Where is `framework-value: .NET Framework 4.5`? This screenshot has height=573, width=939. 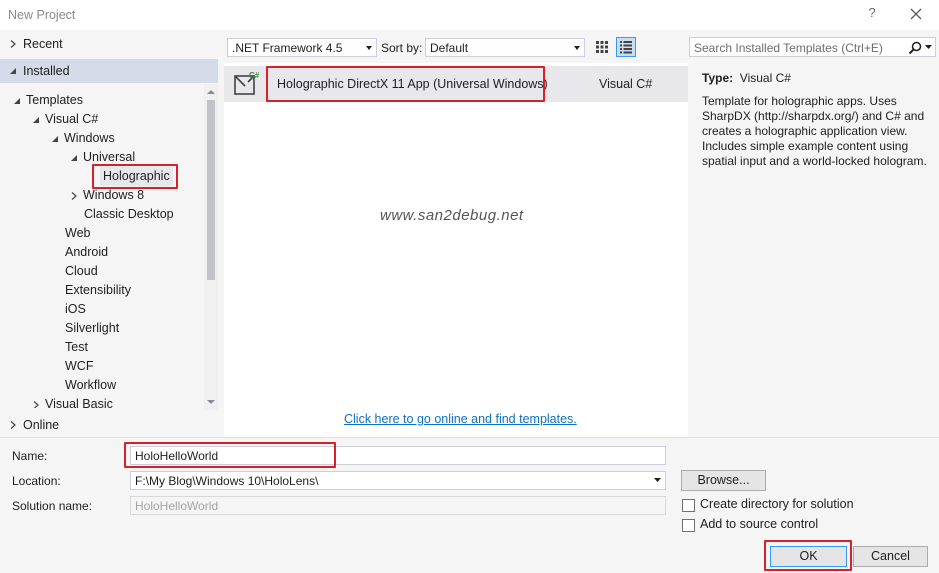
framework-value: .NET Framework 4.5 is located at coordinates (287, 48).